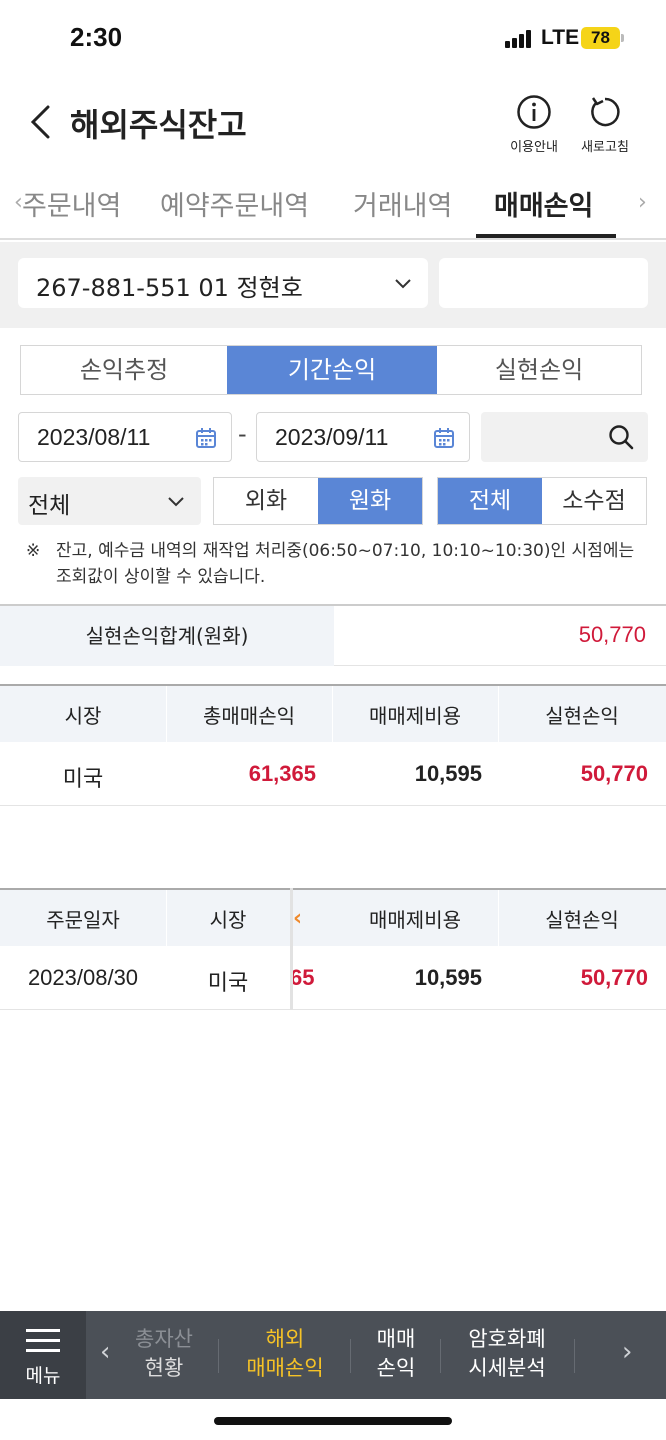 The height and width of the screenshot is (1440, 666). Describe the element at coordinates (83, 977) in the screenshot. I see `cell-order-date: 2023/08/30` at that location.